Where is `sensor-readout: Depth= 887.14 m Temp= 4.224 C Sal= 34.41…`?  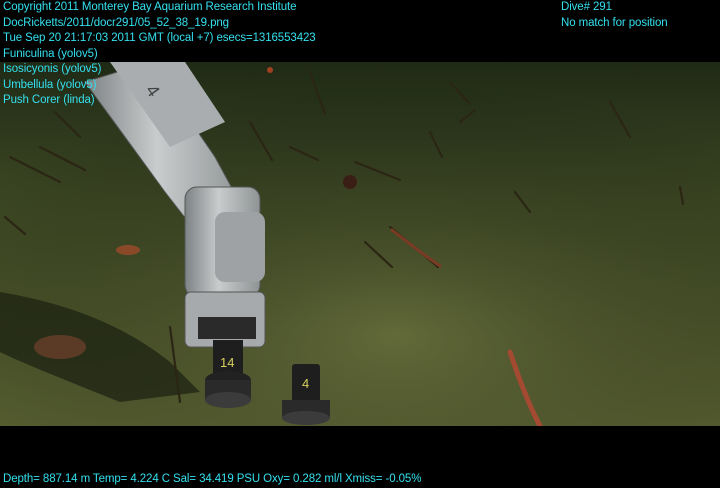
sensor-readout: Depth= 887.14 m Temp= 4.224 C Sal= 34.41… is located at coordinates (212, 479).